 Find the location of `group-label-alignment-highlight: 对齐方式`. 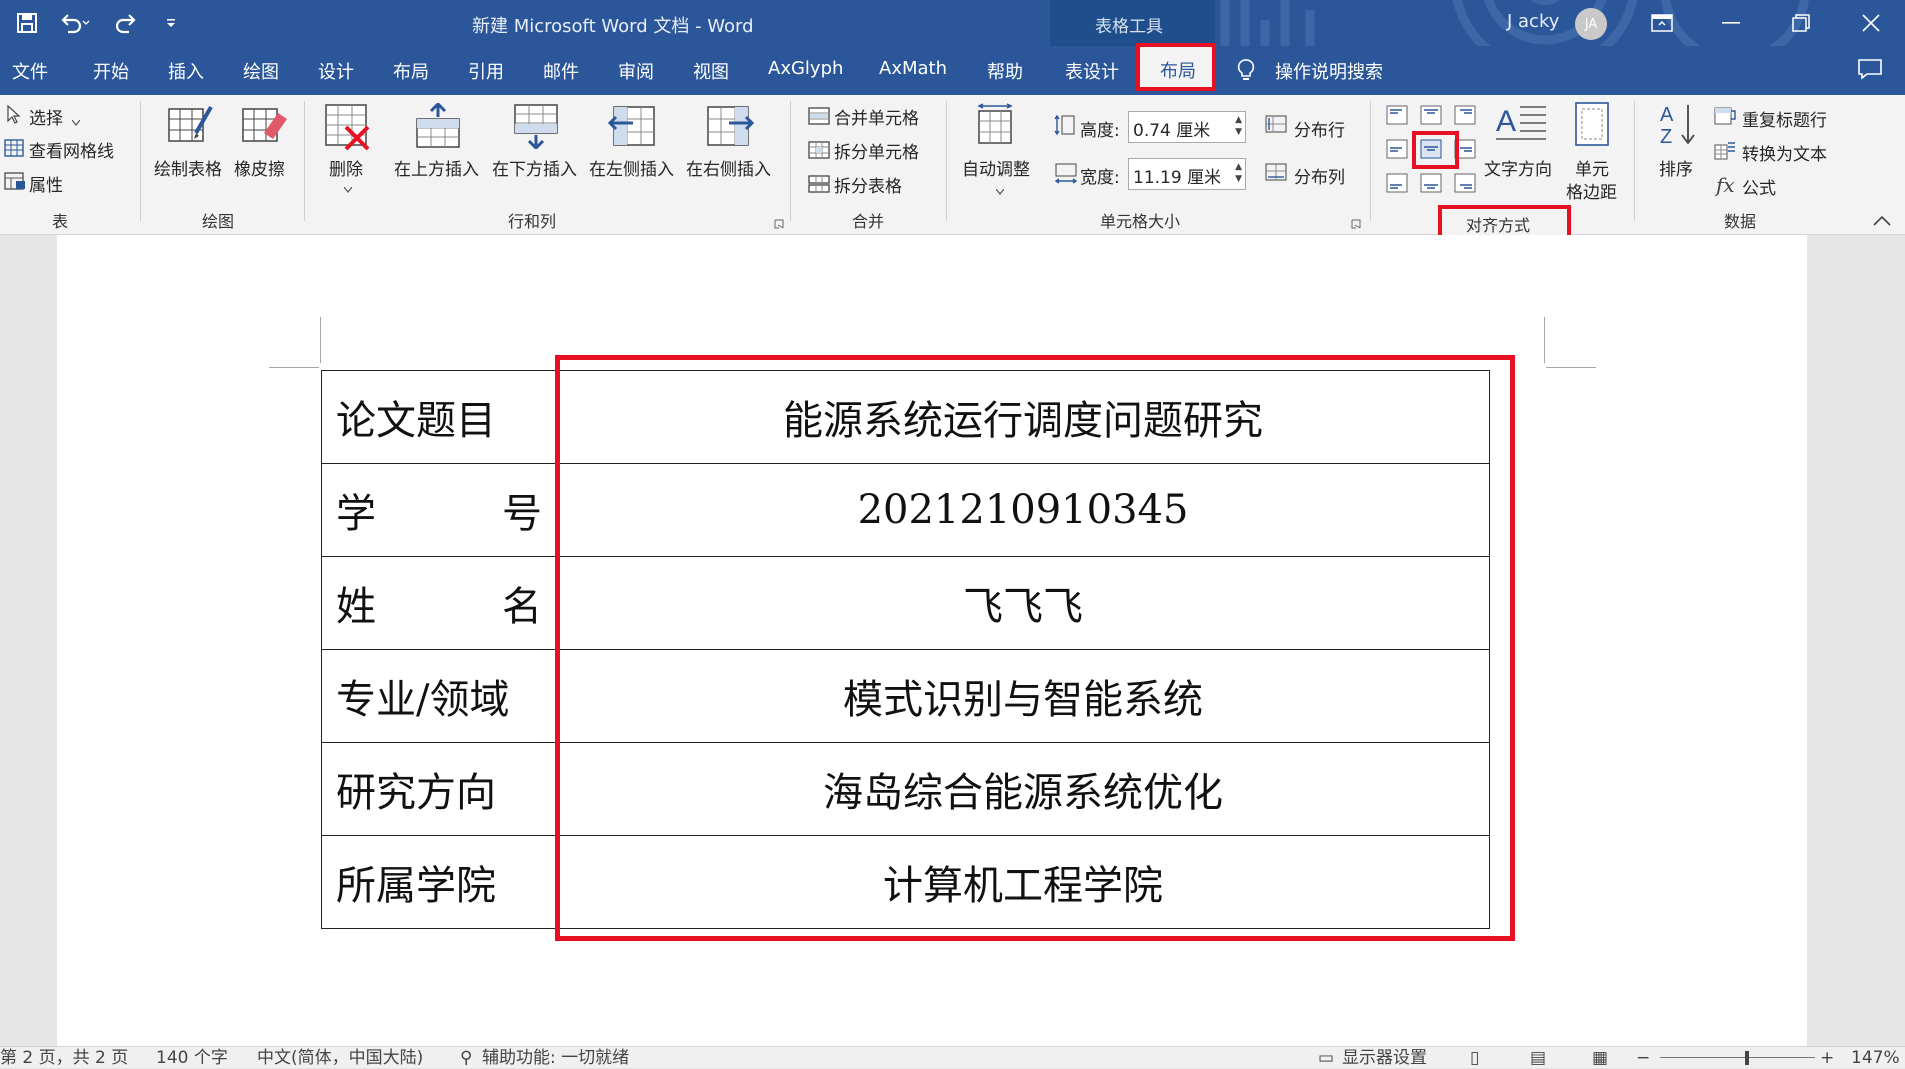

group-label-alignment-highlight: 对齐方式 is located at coordinates (1504, 222).